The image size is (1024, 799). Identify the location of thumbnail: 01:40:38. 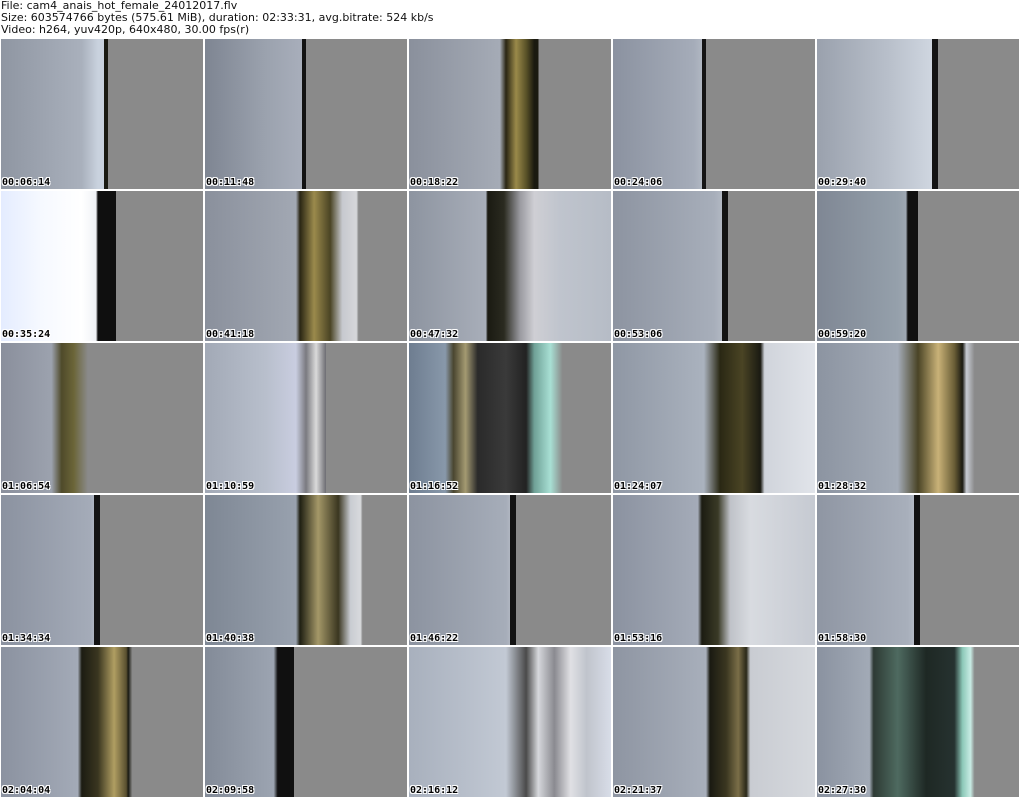
(306, 570).